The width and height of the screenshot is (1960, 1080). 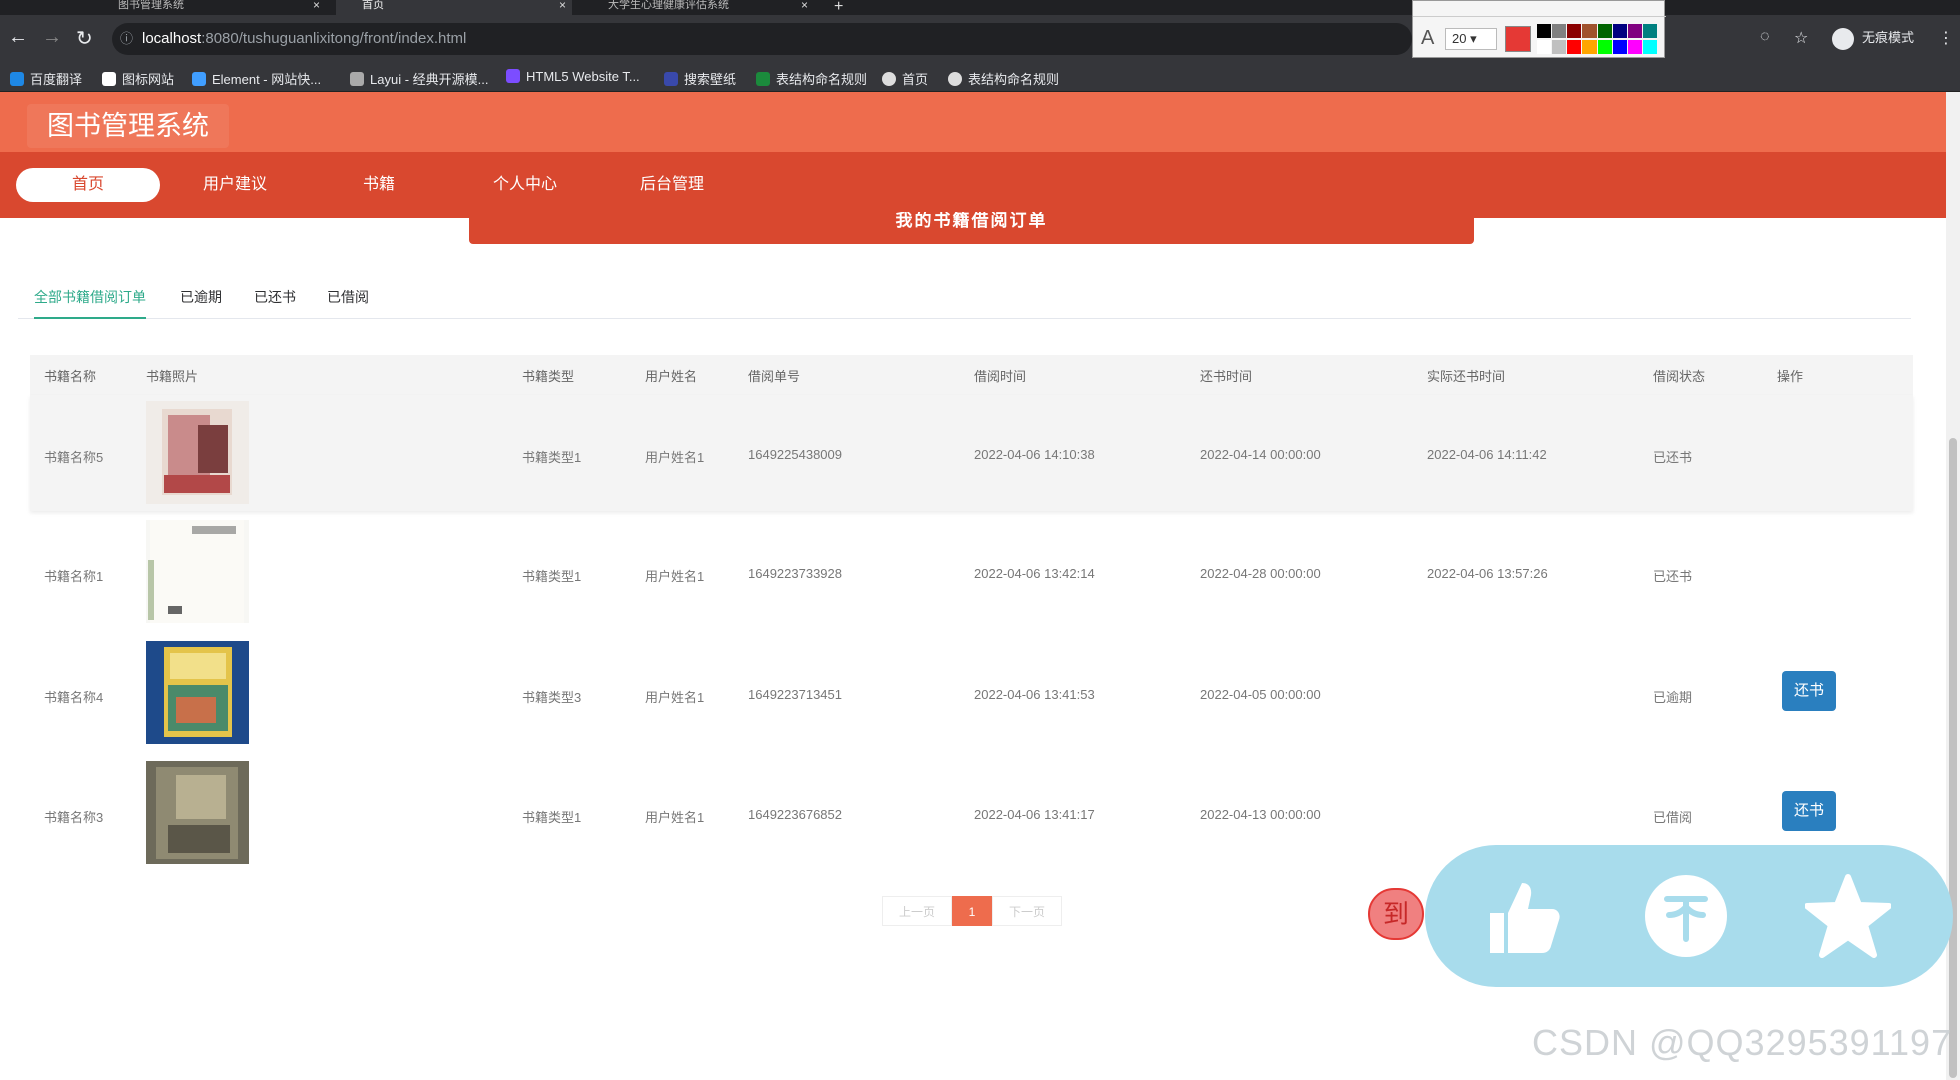 I want to click on nav-home: 首页, so click(x=88, y=185).